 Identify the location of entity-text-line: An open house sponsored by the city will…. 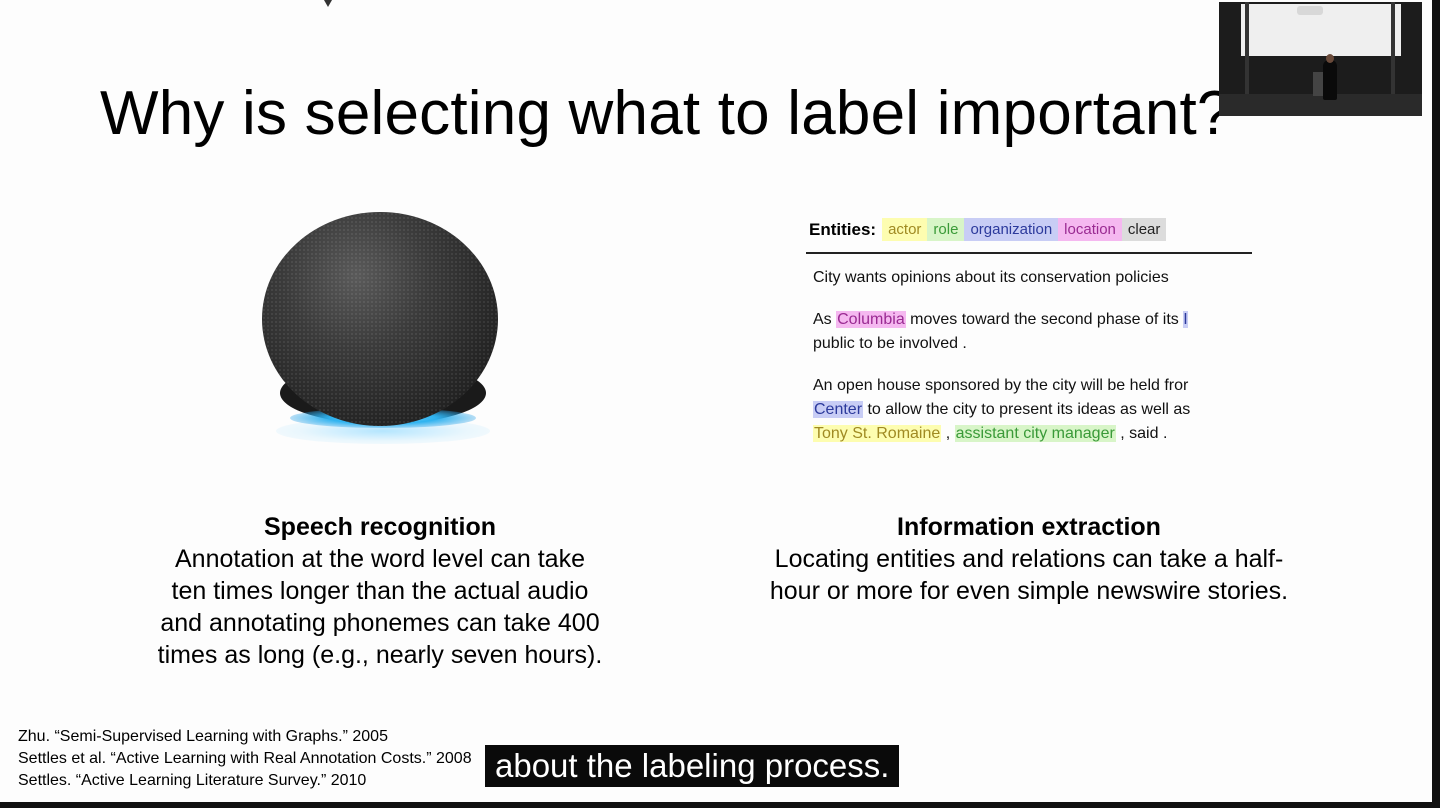
(1000, 386).